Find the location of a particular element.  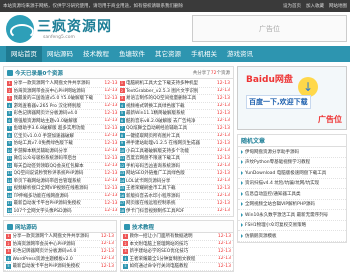

side-article-item: Win10永久数字激活工具 最新无需序列号 is located at coordinates (292, 215).